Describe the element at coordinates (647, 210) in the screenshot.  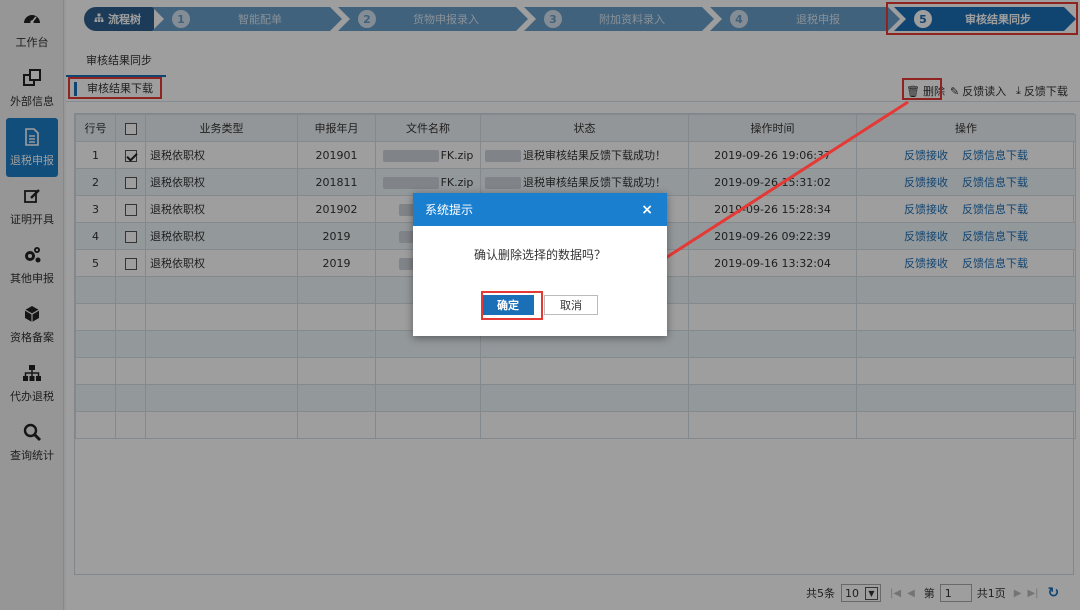
I see `close-icon: ×` at that location.